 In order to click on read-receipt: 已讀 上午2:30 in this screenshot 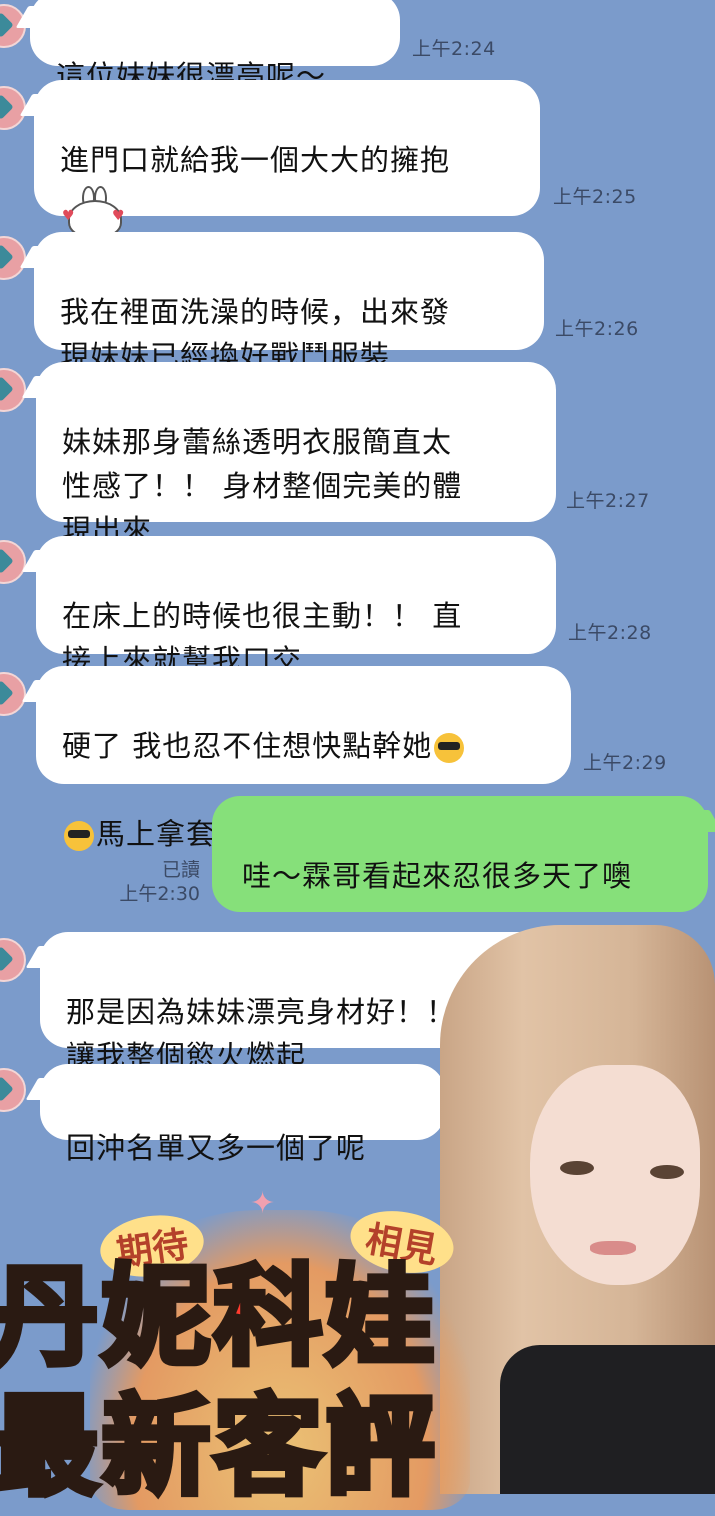, I will do `click(154, 882)`.